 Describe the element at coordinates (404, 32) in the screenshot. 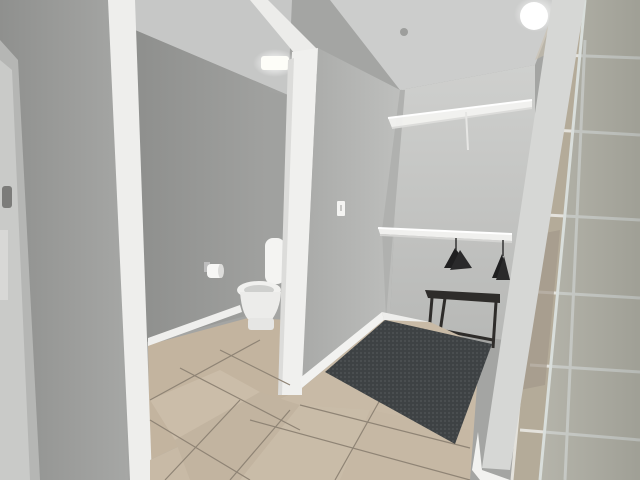

I see `smoke-detector` at that location.